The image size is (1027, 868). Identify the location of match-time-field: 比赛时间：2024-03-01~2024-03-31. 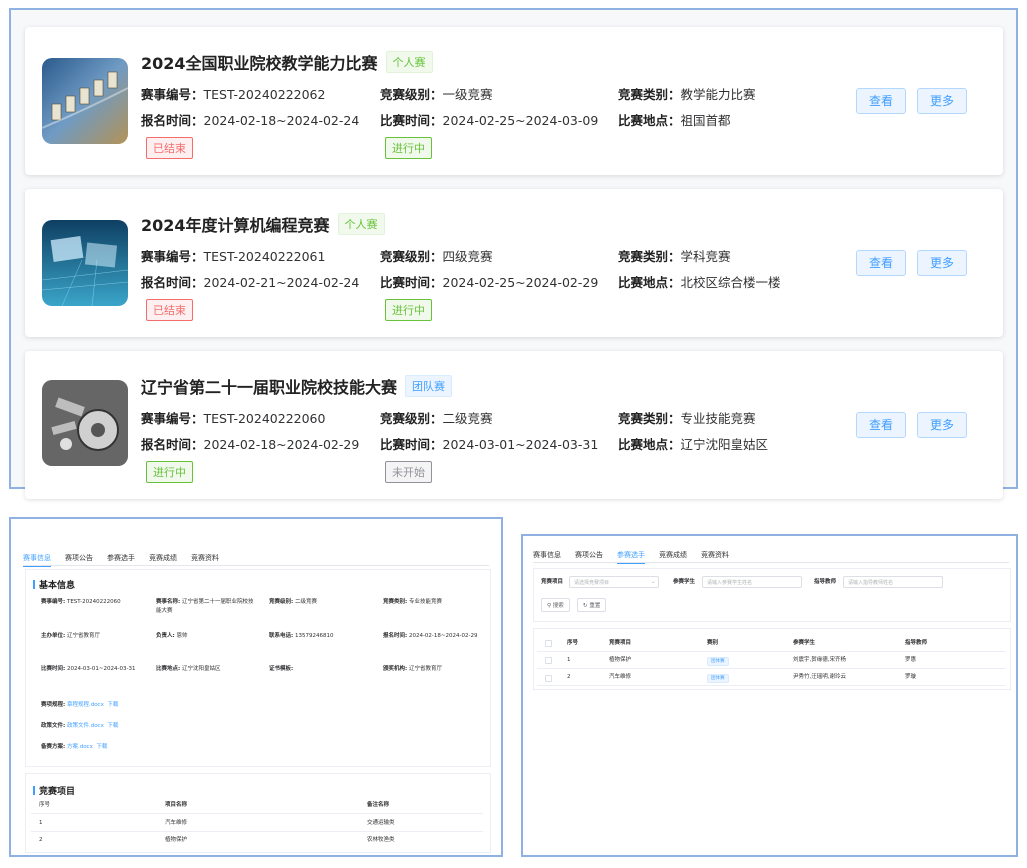
(489, 444).